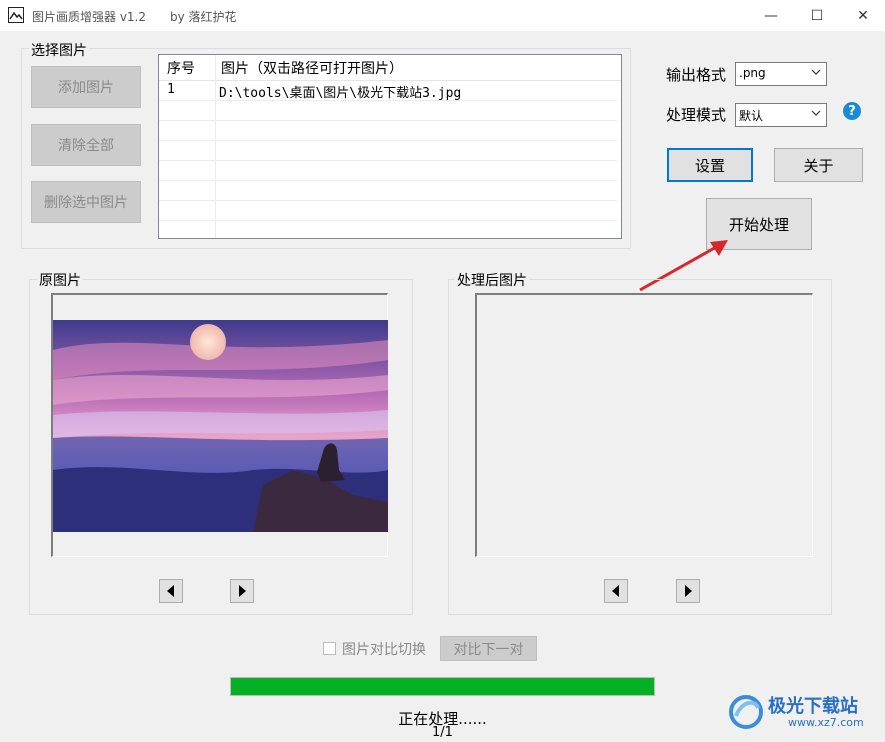  Describe the element at coordinates (826, 722) in the screenshot. I see `watermark-url: www.xz7.com` at that location.